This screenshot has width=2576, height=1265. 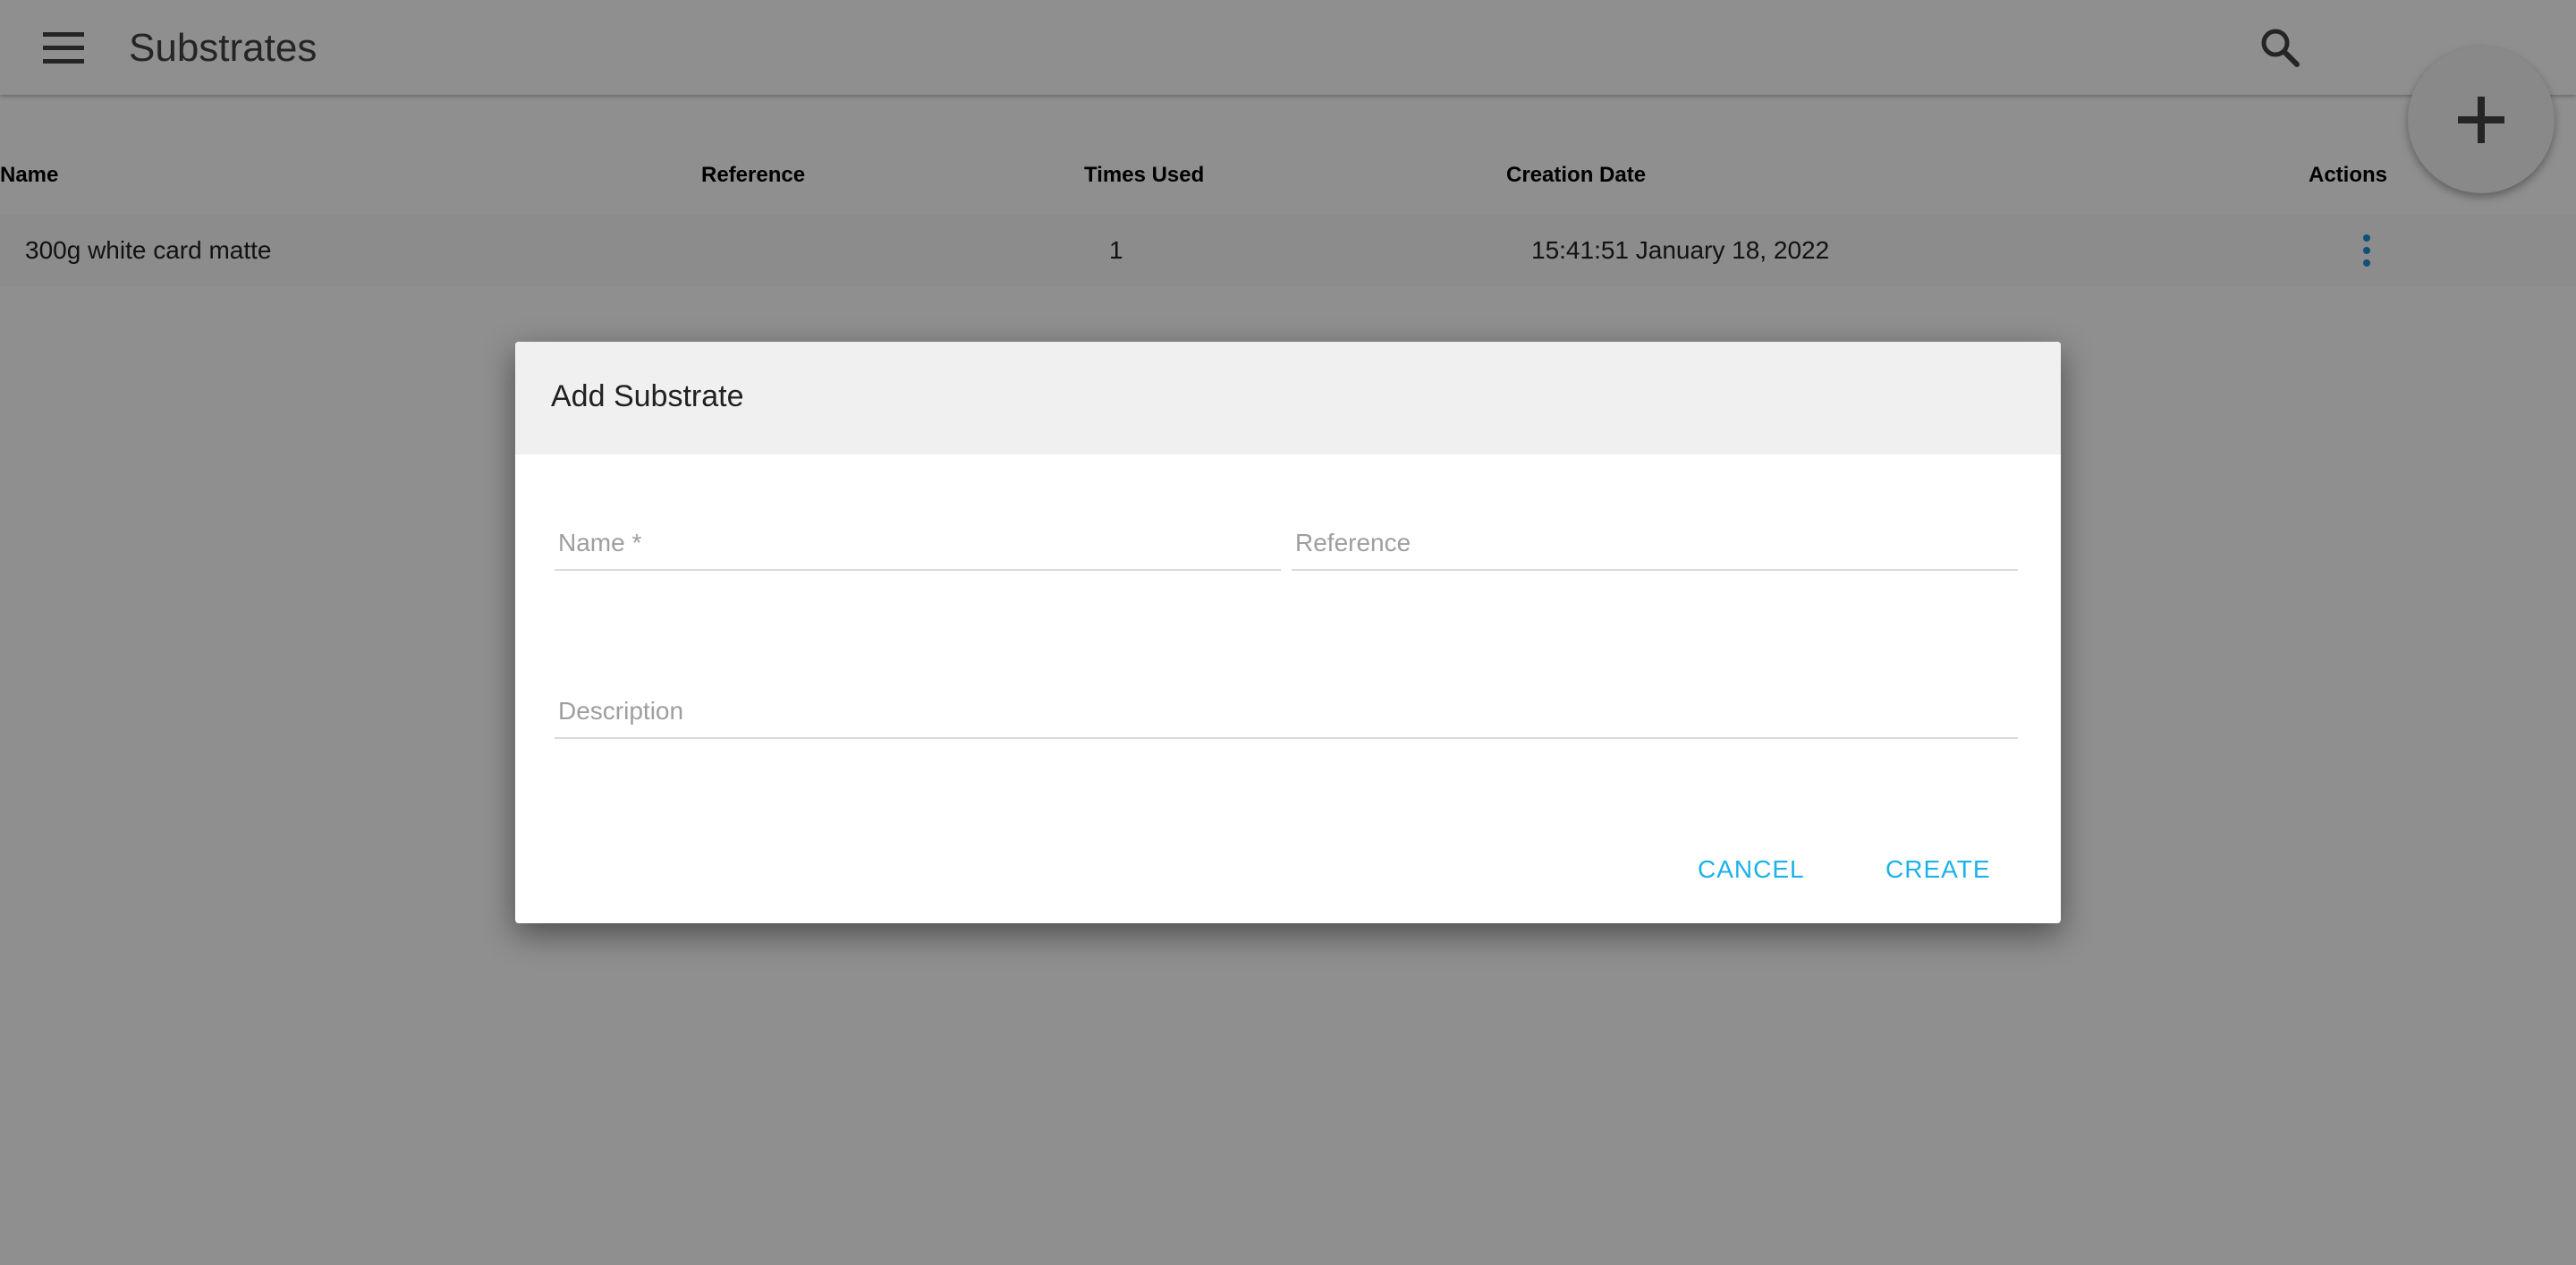 I want to click on name-field, so click(x=918, y=544).